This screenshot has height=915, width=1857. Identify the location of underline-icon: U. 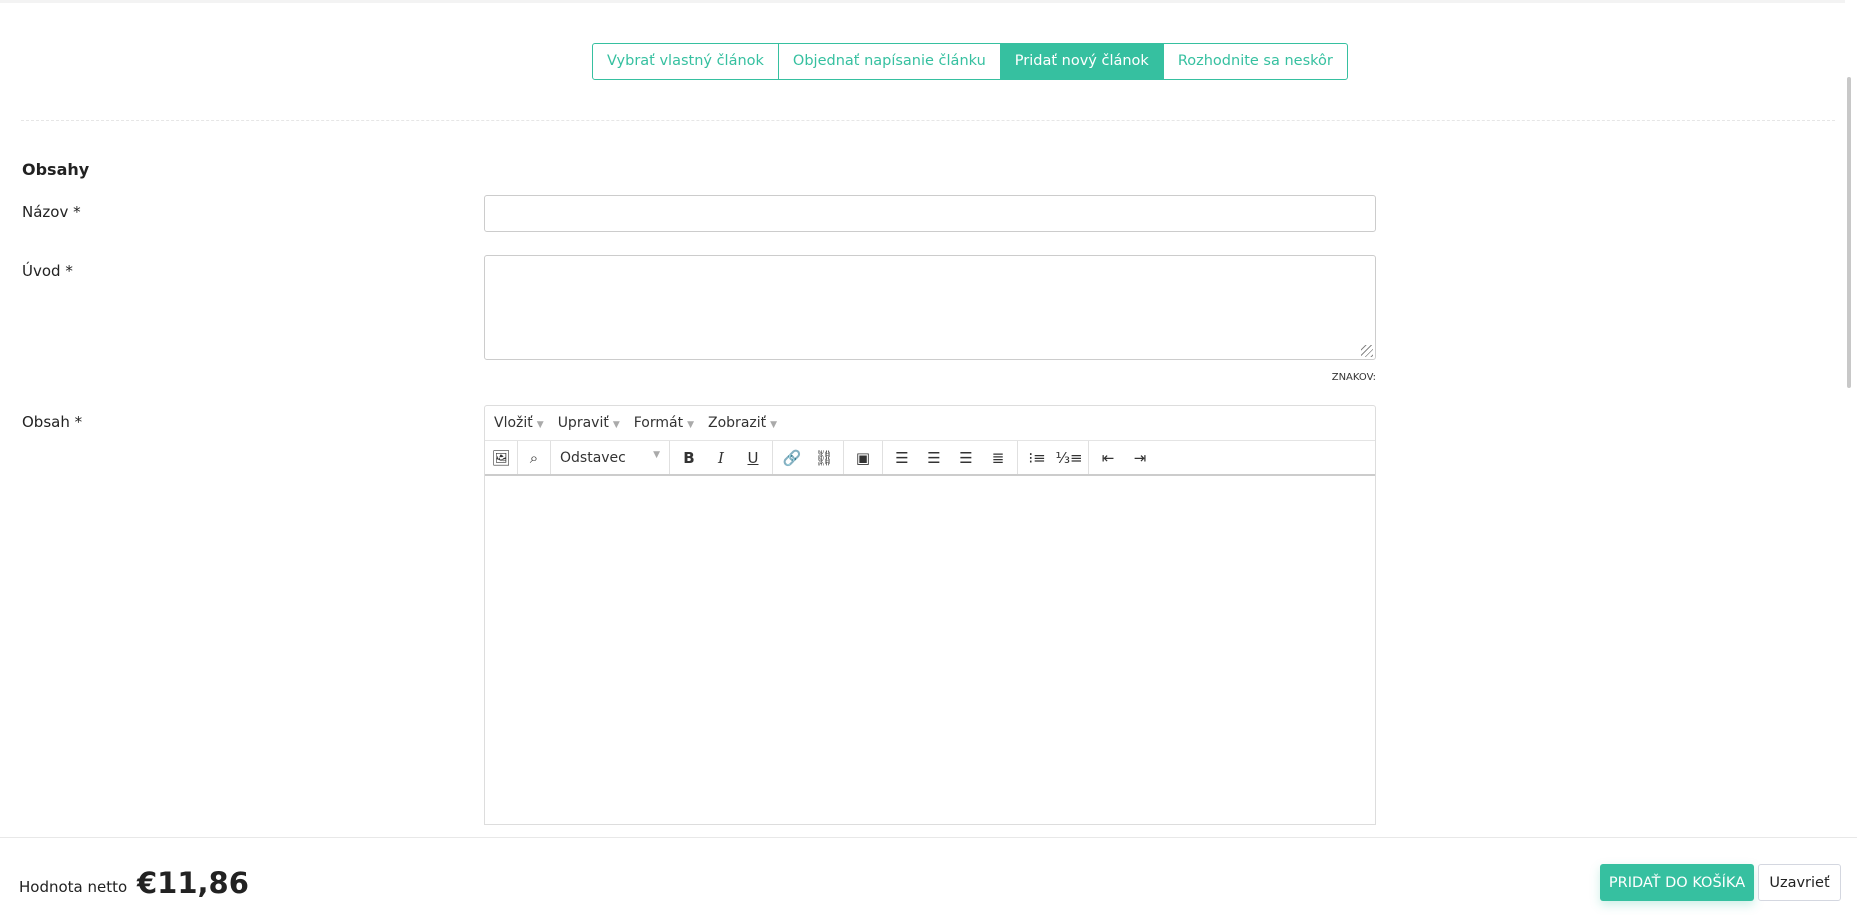
(753, 458).